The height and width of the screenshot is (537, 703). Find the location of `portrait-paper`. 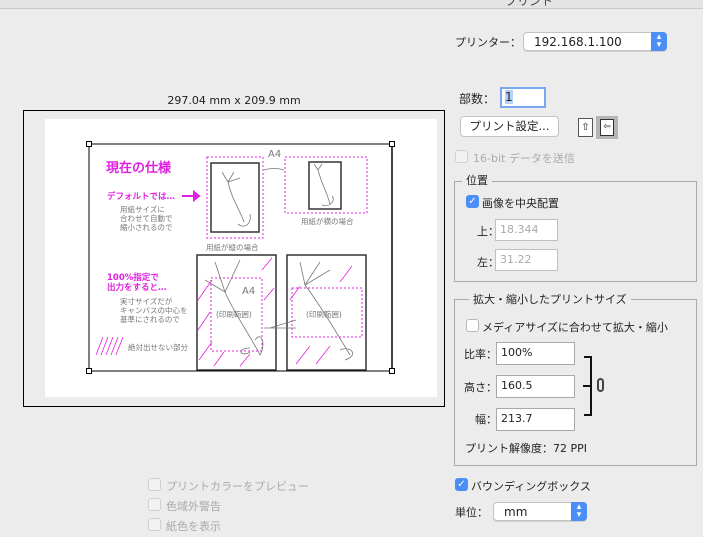

portrait-paper is located at coordinates (235, 197).